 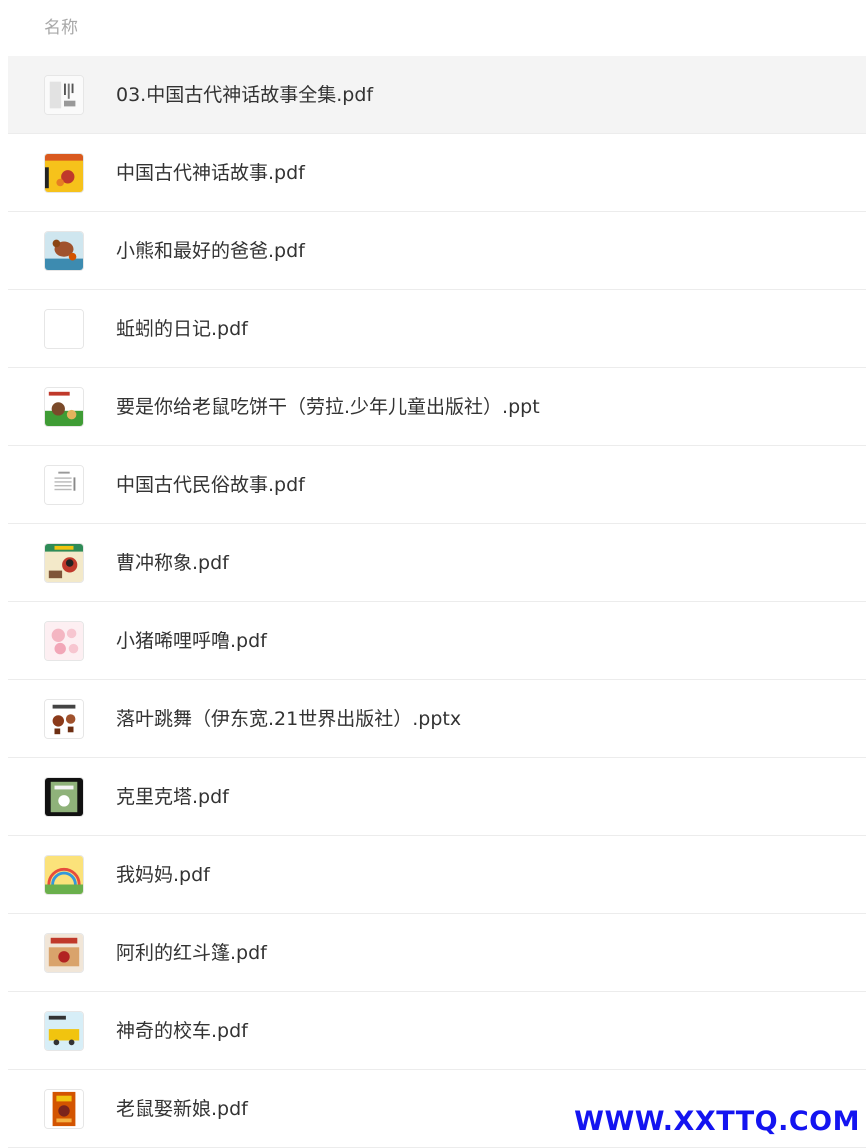 I want to click on file-name: 小熊和最好的爸爸.pdf, so click(x=210, y=251).